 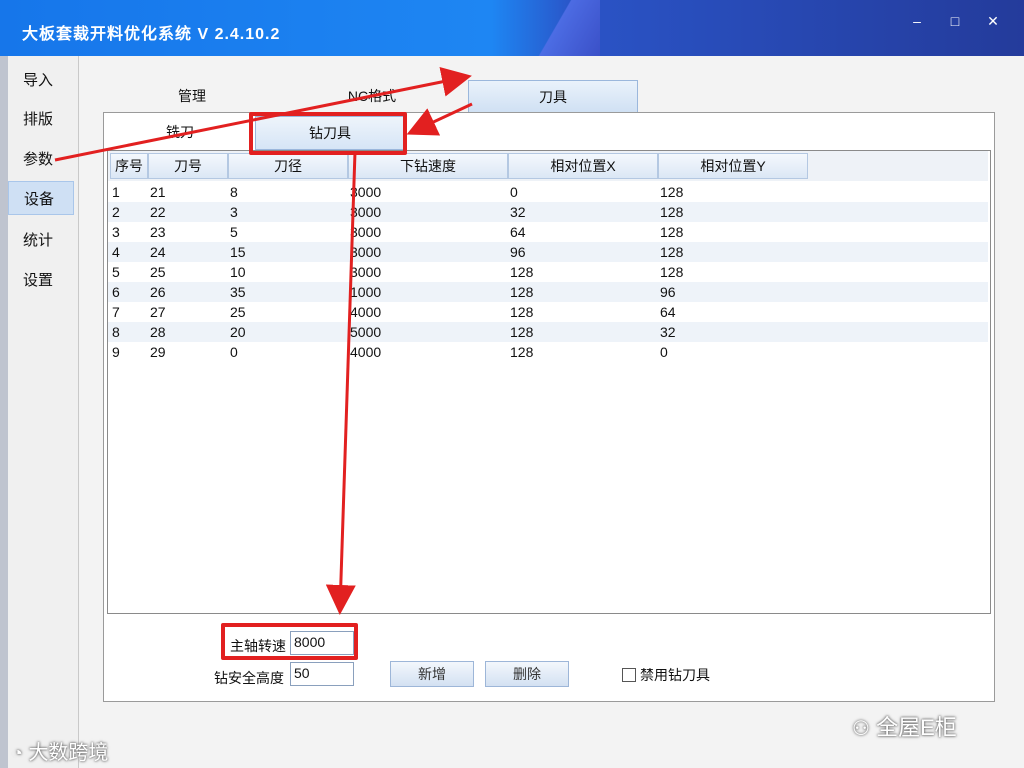 I want to click on col-header-index: 序号, so click(x=129, y=166).